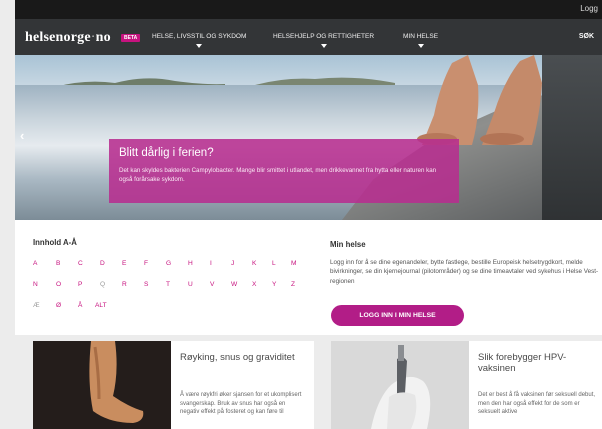 Image resolution: width=602 pixels, height=429 pixels. What do you see at coordinates (294, 263) in the screenshot?
I see `az-letter: M` at bounding box center [294, 263].